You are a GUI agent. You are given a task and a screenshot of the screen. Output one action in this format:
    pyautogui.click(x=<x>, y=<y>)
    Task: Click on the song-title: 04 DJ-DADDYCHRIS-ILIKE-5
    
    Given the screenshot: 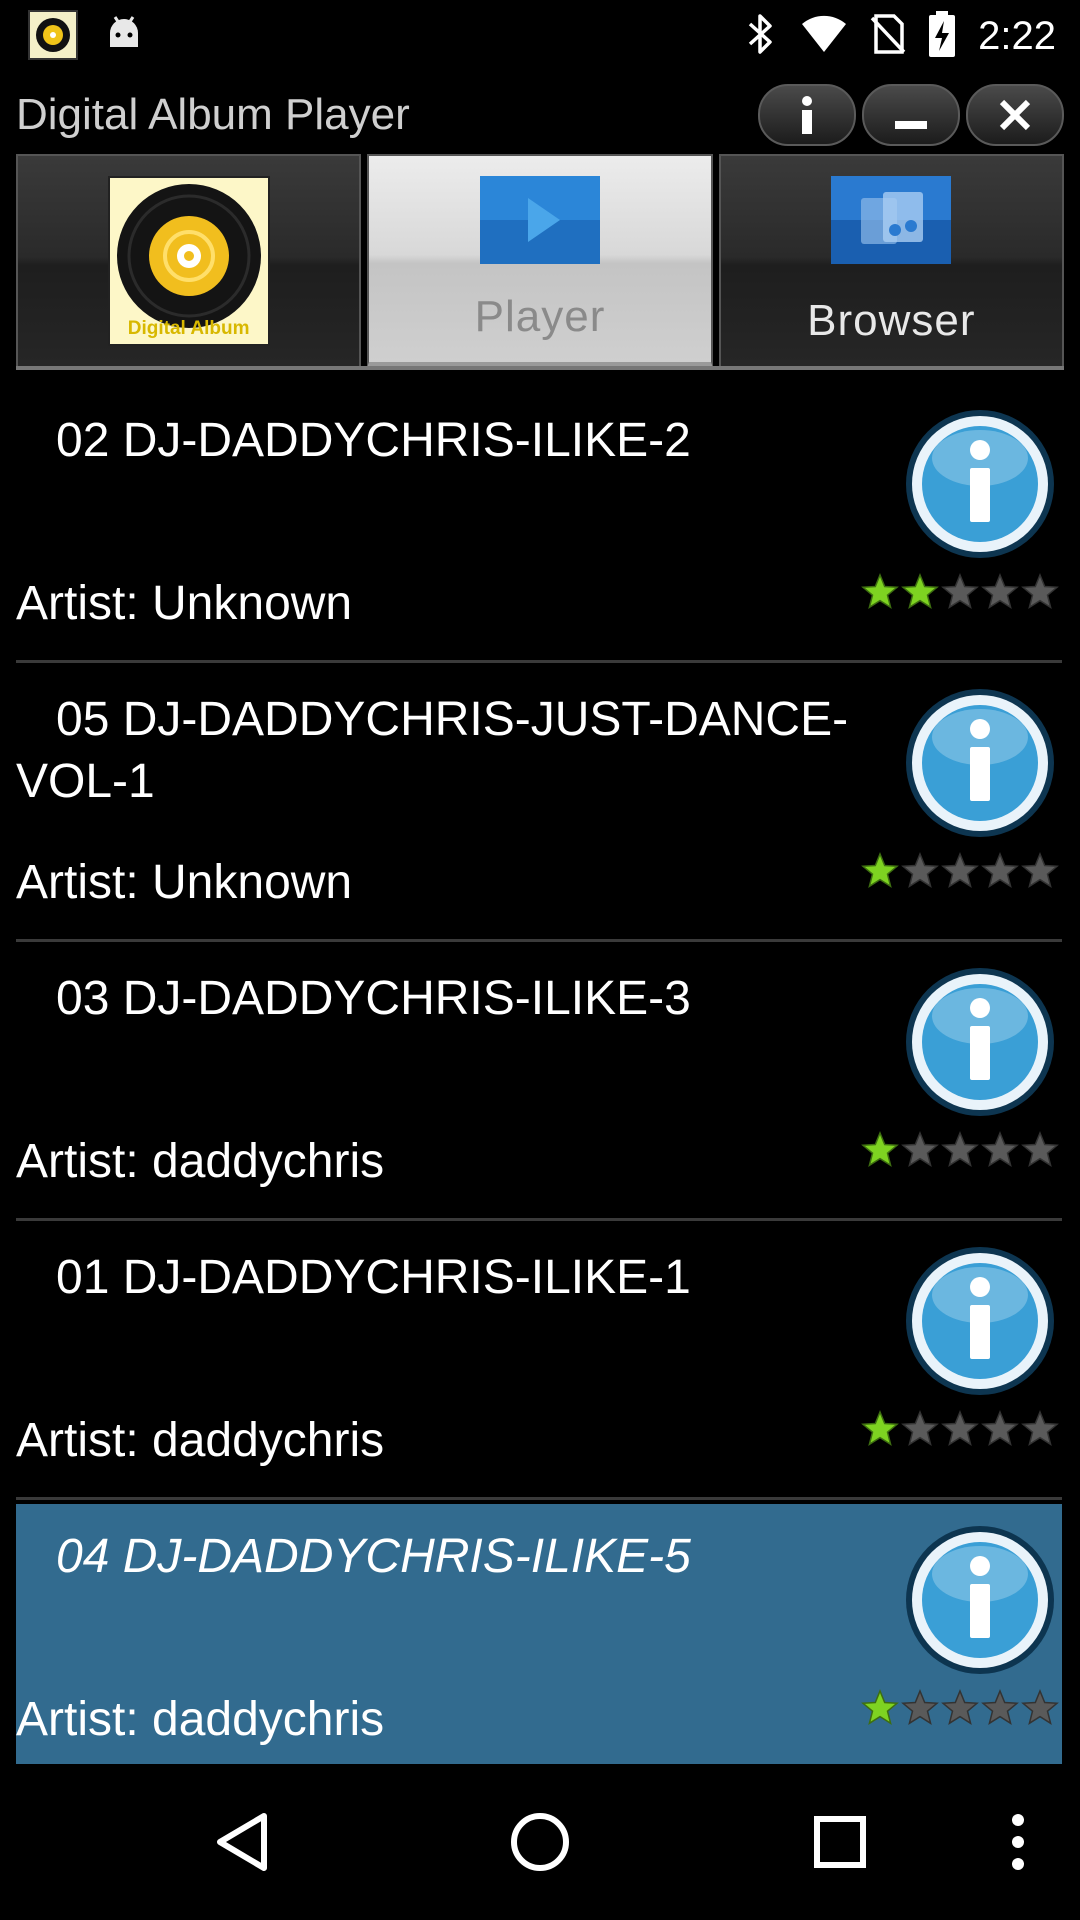 What is the action you would take?
    pyautogui.click(x=373, y=1556)
    